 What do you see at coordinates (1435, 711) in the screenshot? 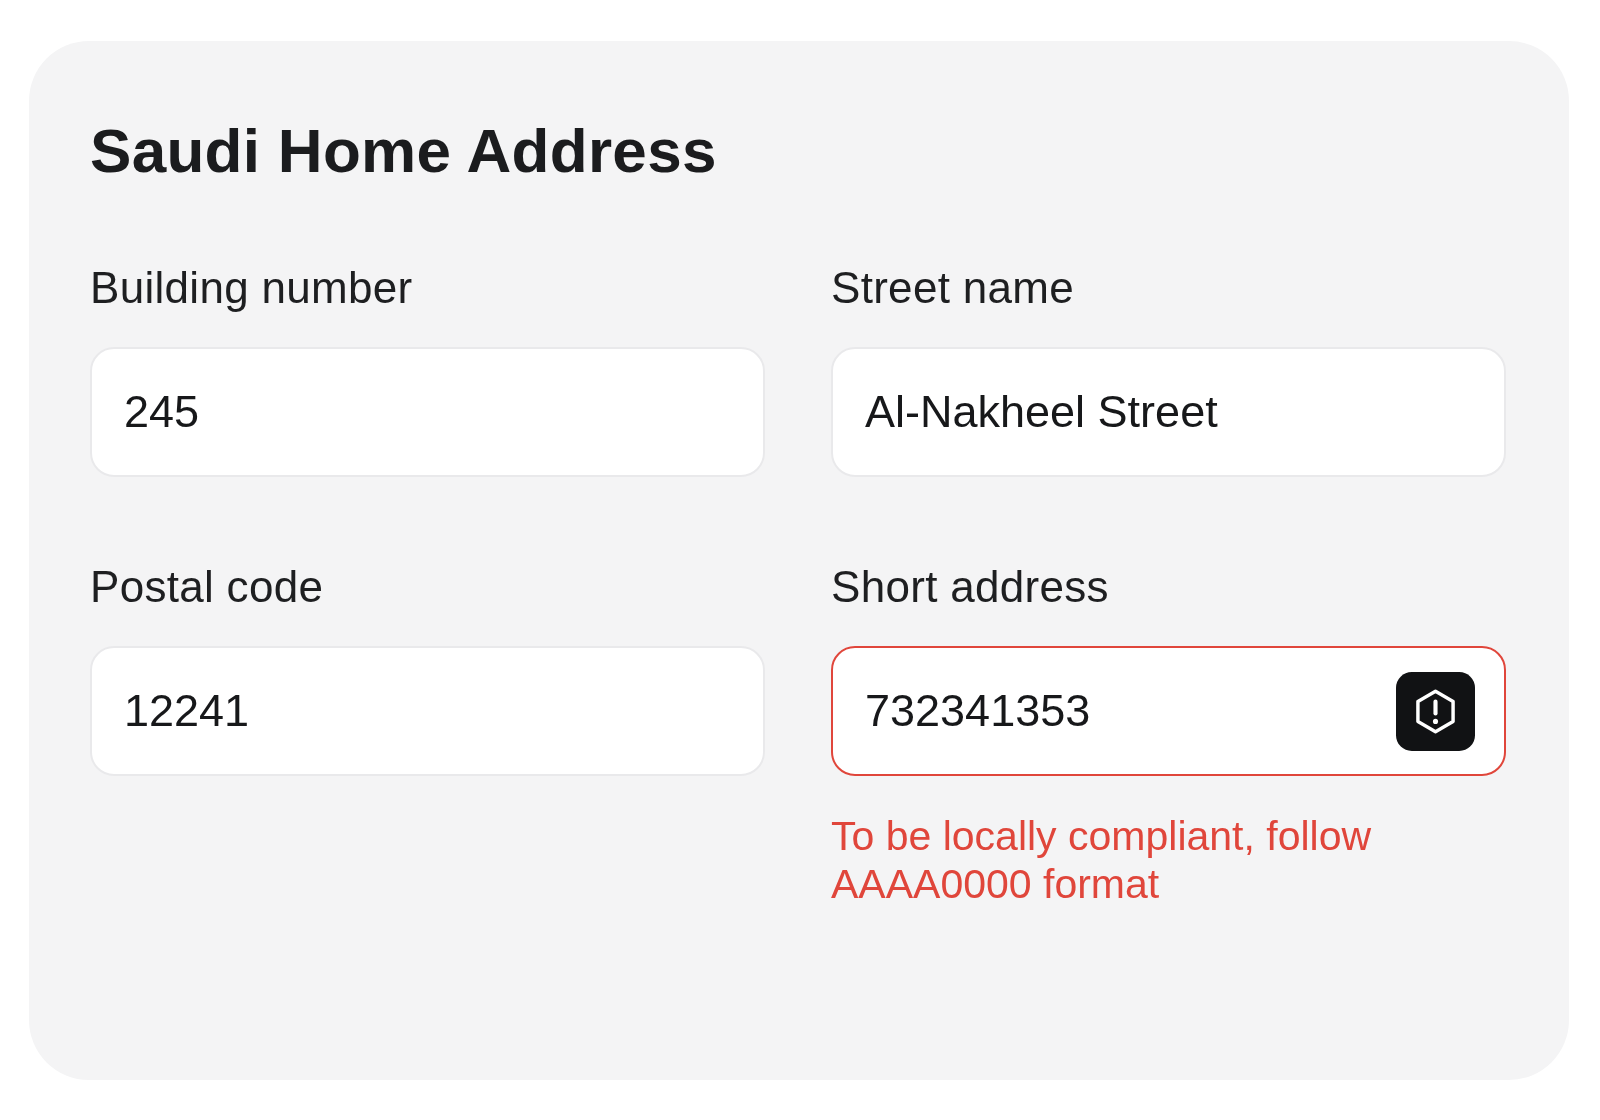
I see `exclamation-icon` at bounding box center [1435, 711].